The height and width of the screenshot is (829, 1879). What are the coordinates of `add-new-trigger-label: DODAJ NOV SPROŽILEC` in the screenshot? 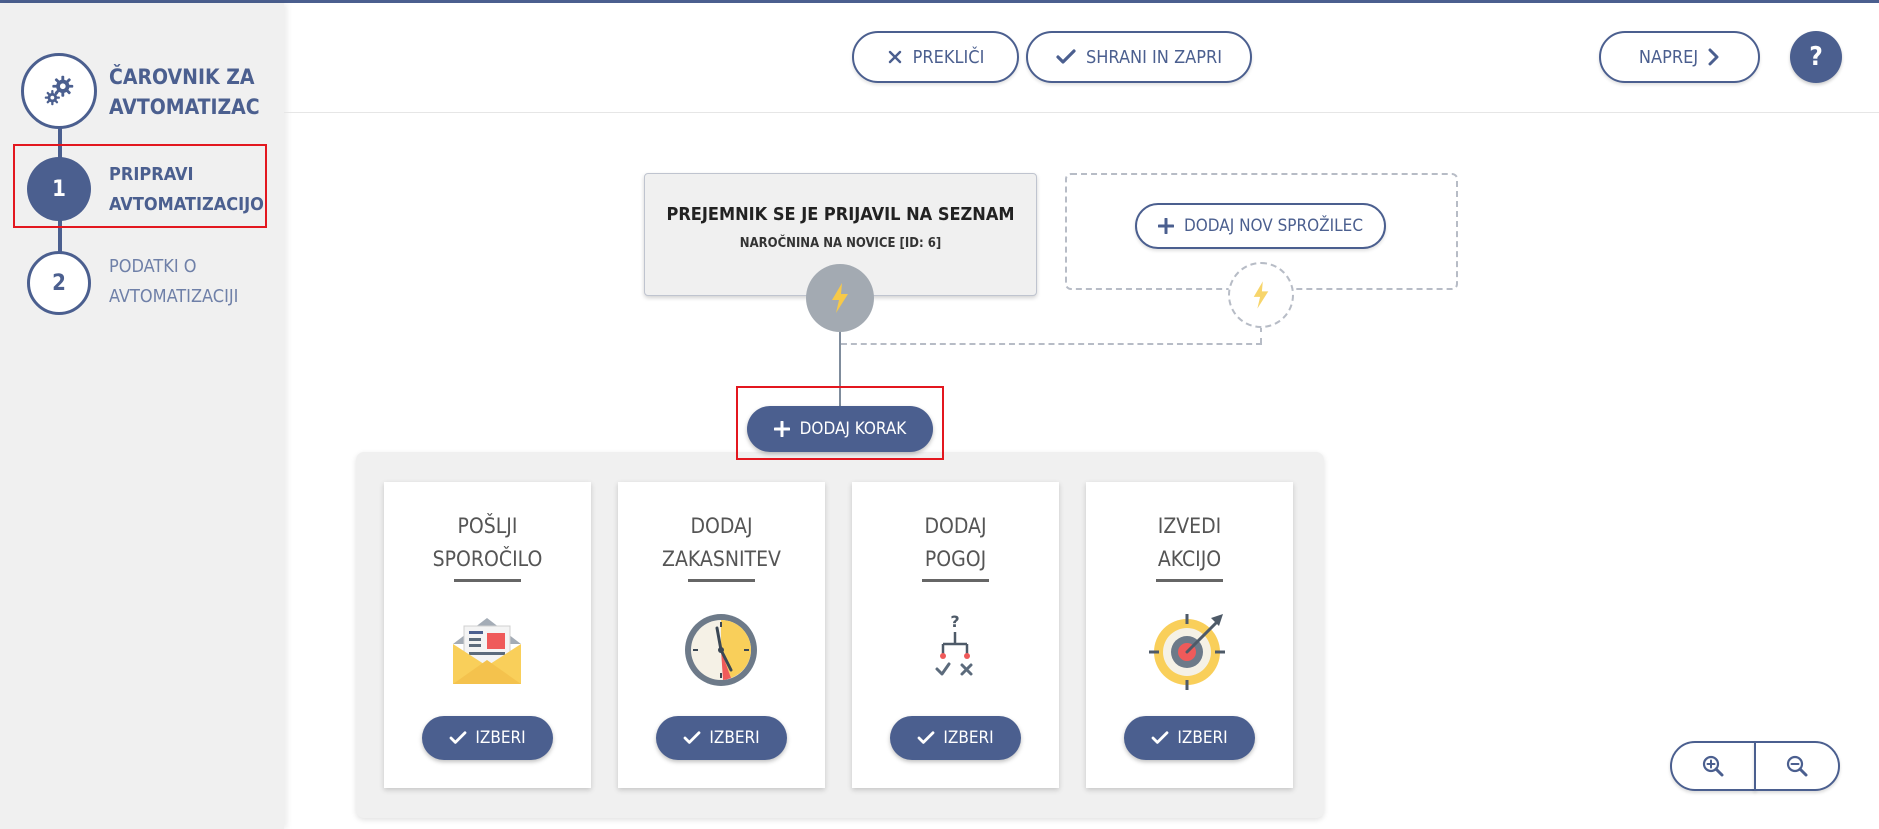 It's located at (1273, 226).